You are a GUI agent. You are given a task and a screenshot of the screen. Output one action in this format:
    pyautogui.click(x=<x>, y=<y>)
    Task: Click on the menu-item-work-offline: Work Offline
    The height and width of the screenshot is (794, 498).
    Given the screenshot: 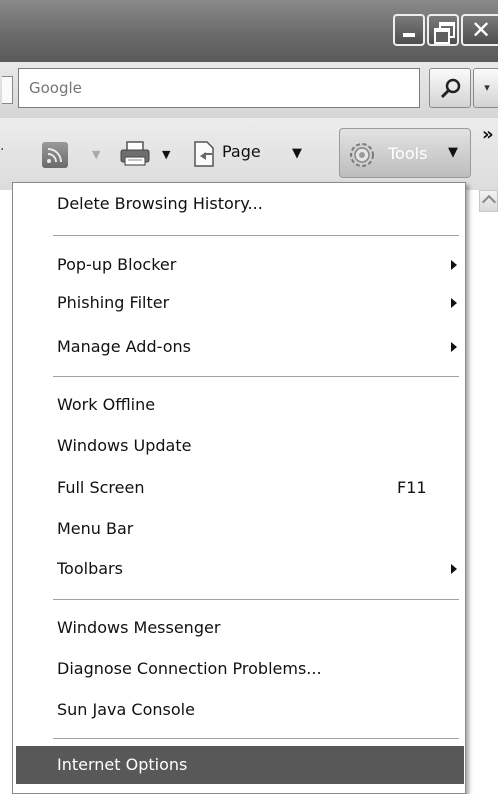 What is the action you would take?
    pyautogui.click(x=239, y=405)
    